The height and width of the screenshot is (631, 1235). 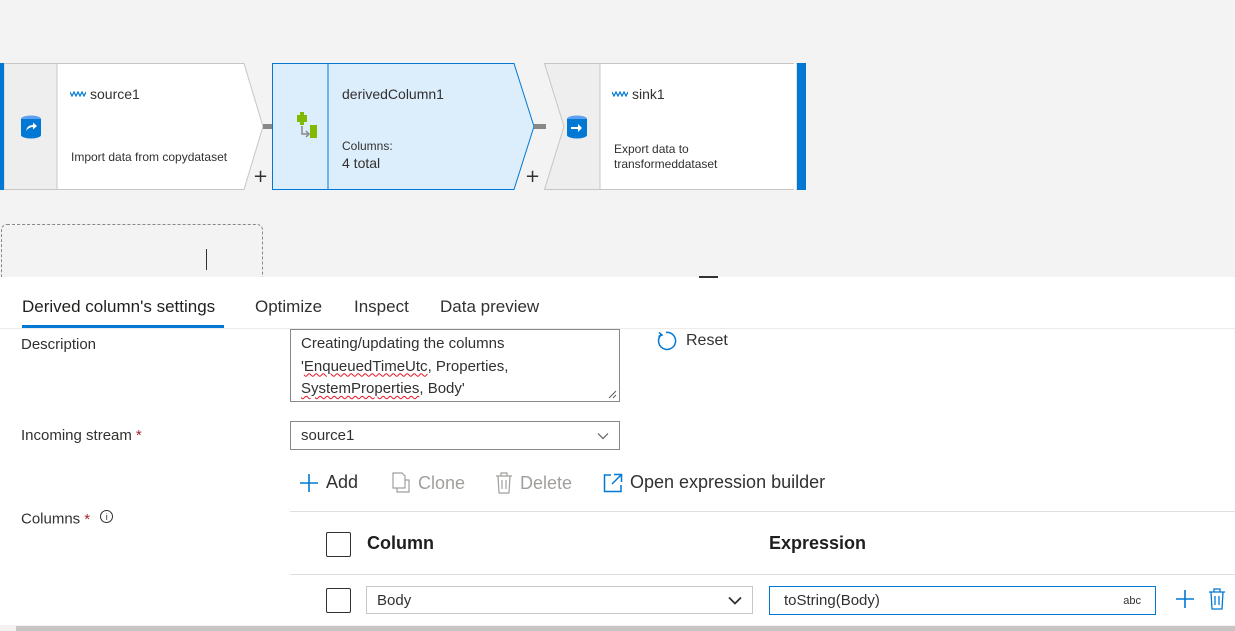 I want to click on sink-node-description-line1: Export data to, so click(x=651, y=149).